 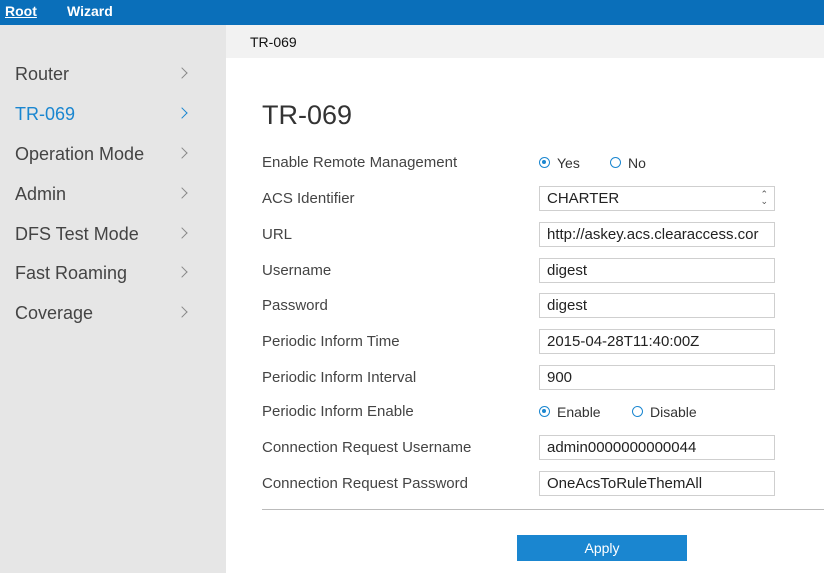 I want to click on periodic-inform-enable-label: Periodic Inform Enable, so click(x=338, y=411).